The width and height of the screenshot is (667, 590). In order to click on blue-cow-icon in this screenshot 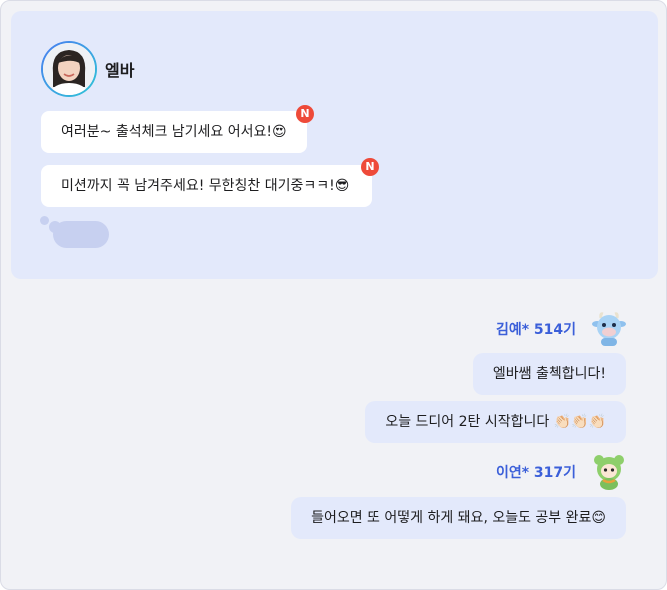, I will do `click(609, 329)`.